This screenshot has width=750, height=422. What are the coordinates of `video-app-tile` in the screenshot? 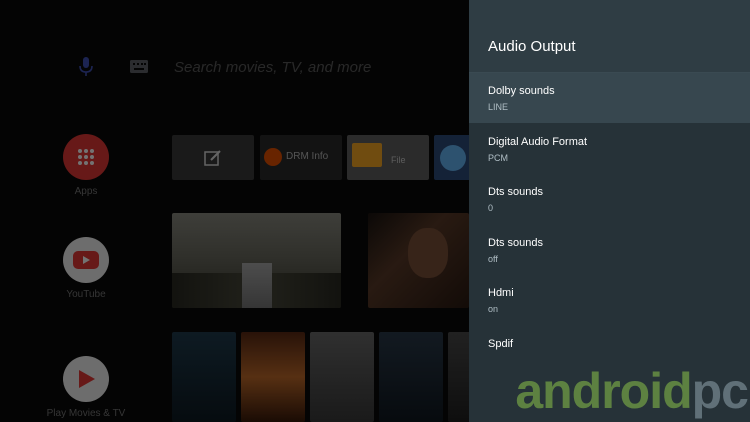 It's located at (451, 157).